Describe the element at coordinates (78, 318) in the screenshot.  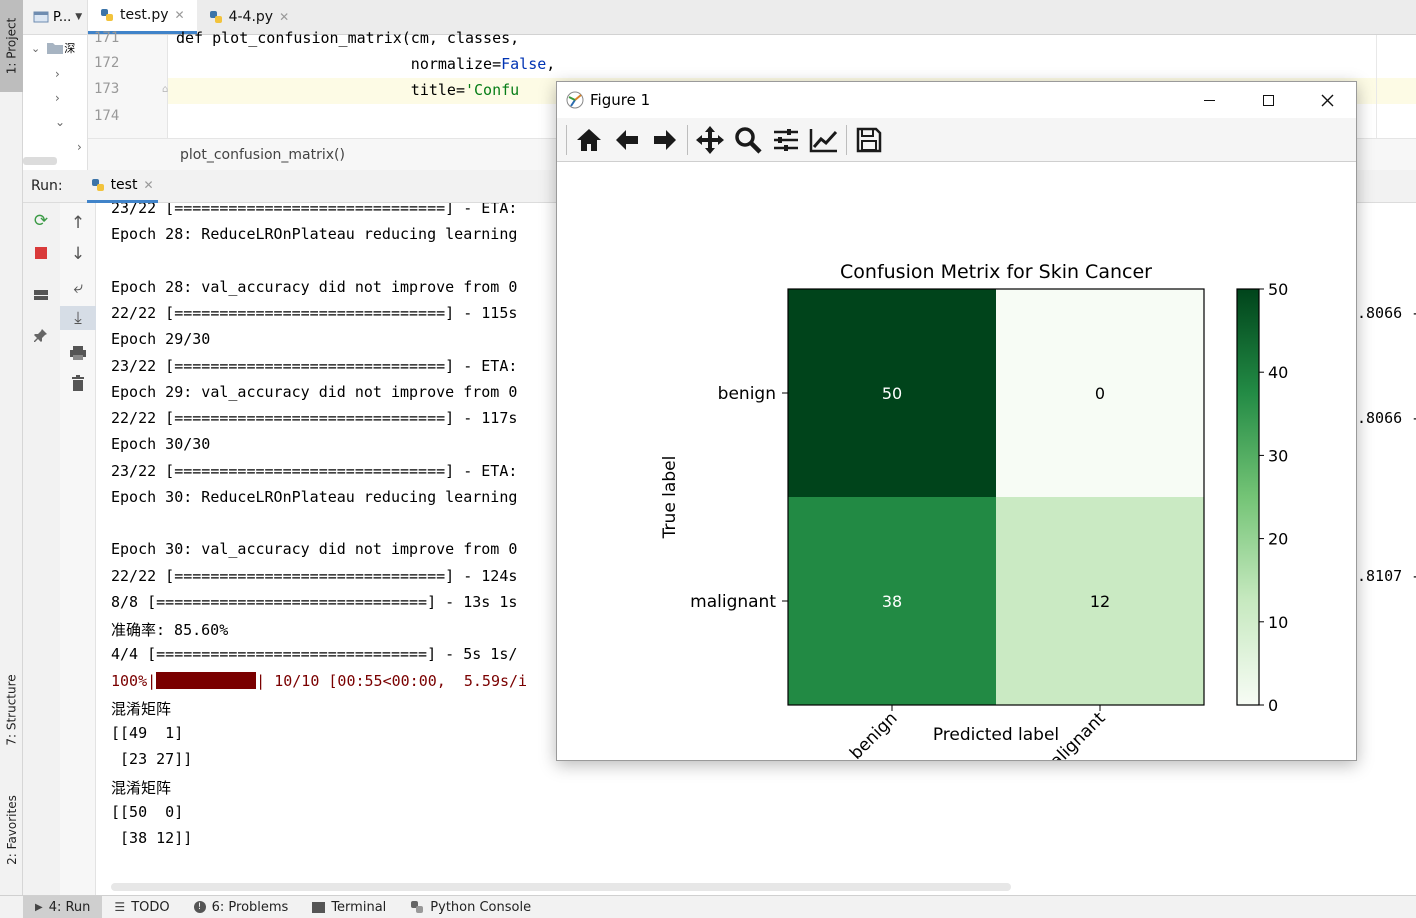
I see `scroll-to-end-button: ⤓` at that location.